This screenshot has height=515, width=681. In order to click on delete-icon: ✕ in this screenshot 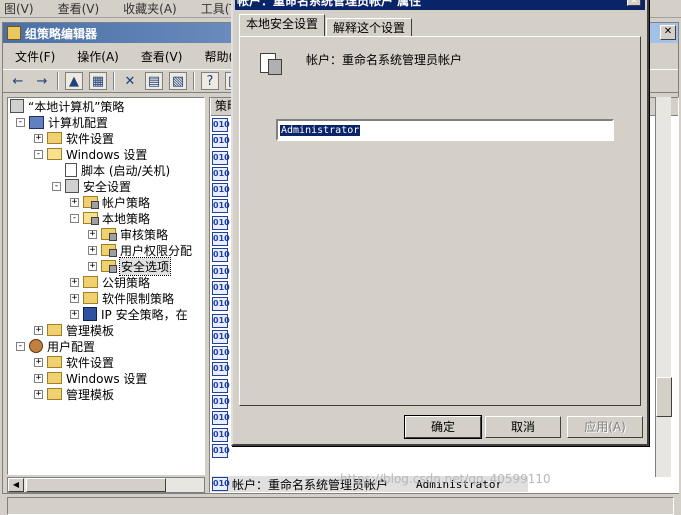, I will do `click(130, 81)`.